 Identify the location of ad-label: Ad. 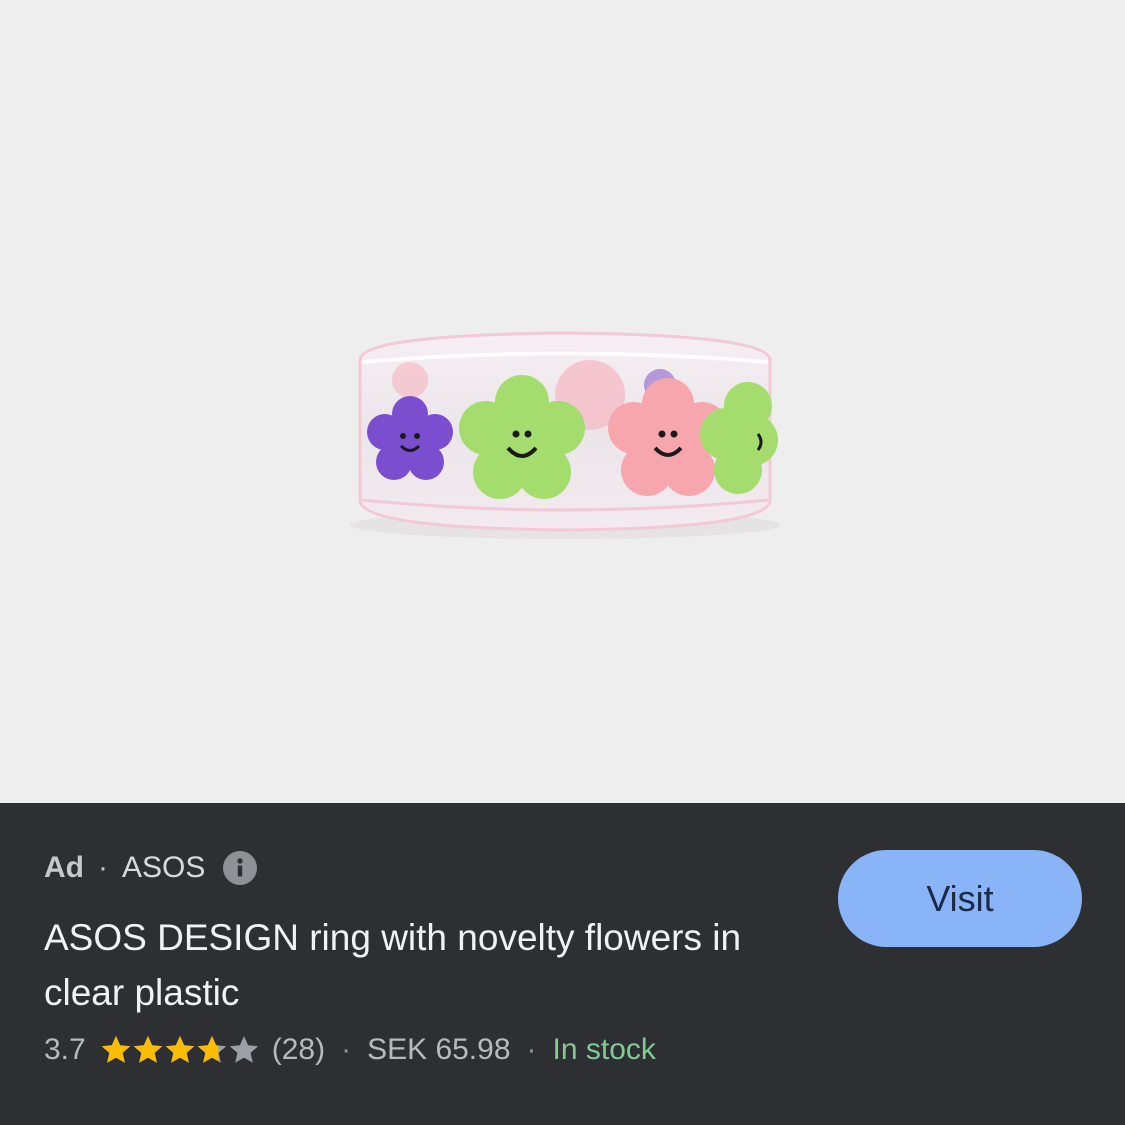
(64, 867).